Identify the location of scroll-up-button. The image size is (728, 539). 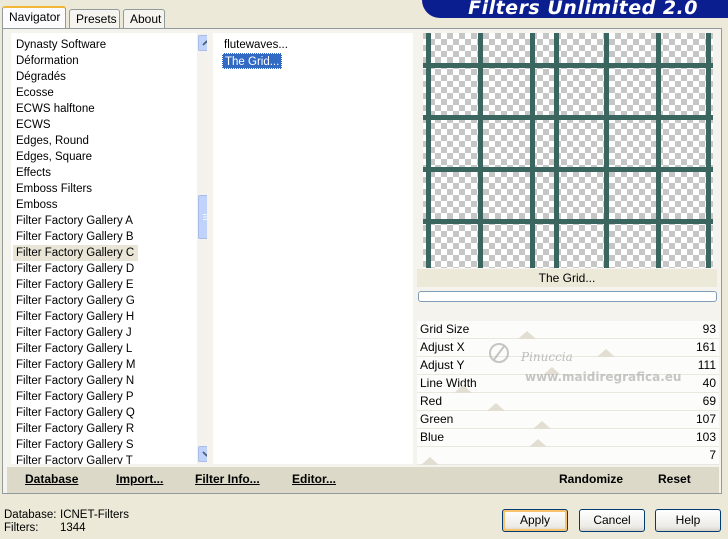
(202, 43).